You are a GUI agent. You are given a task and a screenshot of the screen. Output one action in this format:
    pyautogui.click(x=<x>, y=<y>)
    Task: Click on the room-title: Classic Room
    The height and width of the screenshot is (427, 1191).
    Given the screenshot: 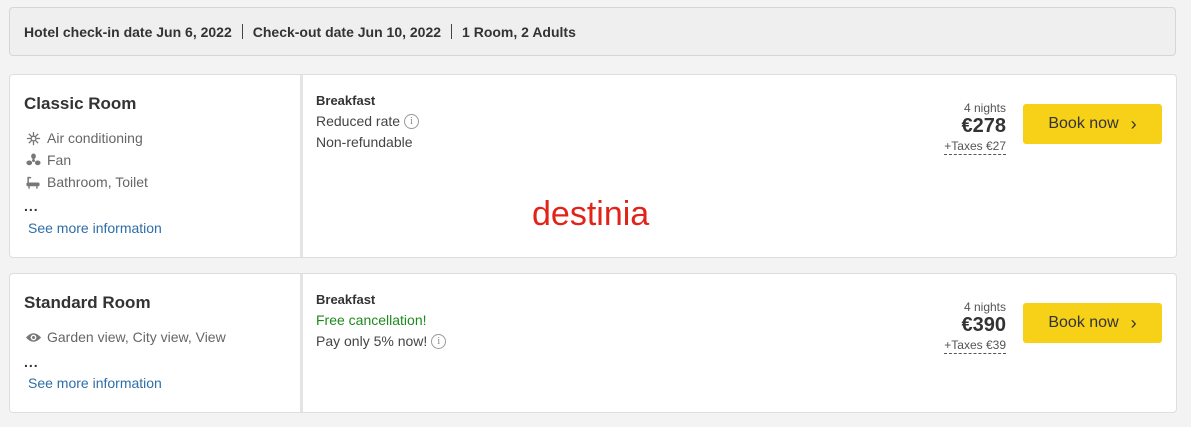 What is the action you would take?
    pyautogui.click(x=80, y=103)
    